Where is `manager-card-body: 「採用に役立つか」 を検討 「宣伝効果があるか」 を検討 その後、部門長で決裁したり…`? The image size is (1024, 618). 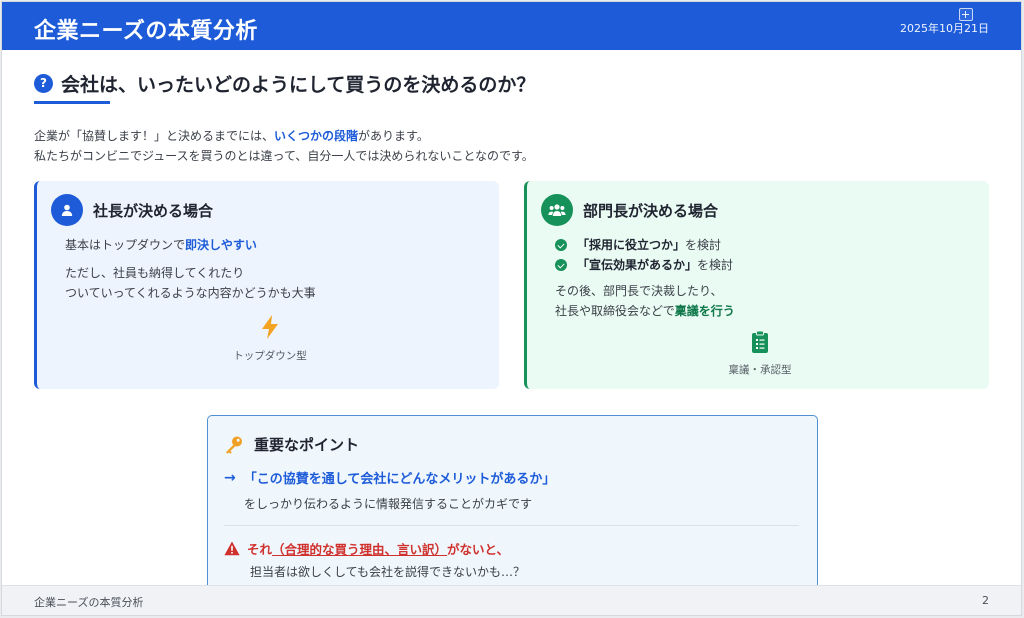
manager-card-body: 「採用に役立つか」 を検討 「宣伝効果があるか」 を検討 その後、部門長で決裁したり… is located at coordinates (645, 278).